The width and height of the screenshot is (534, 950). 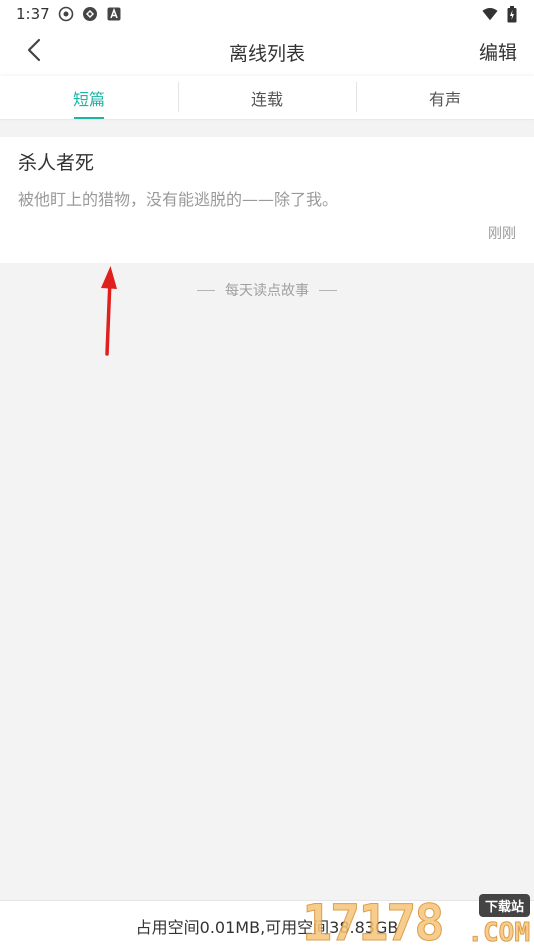 I want to click on story-title: 杀人者死, so click(x=56, y=163).